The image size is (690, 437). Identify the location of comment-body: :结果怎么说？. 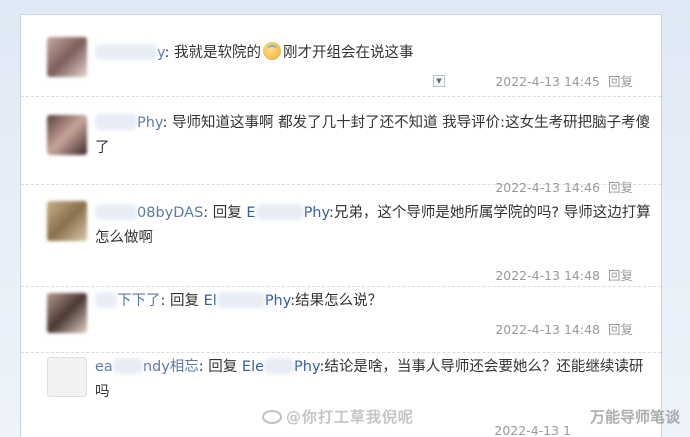
(336, 301).